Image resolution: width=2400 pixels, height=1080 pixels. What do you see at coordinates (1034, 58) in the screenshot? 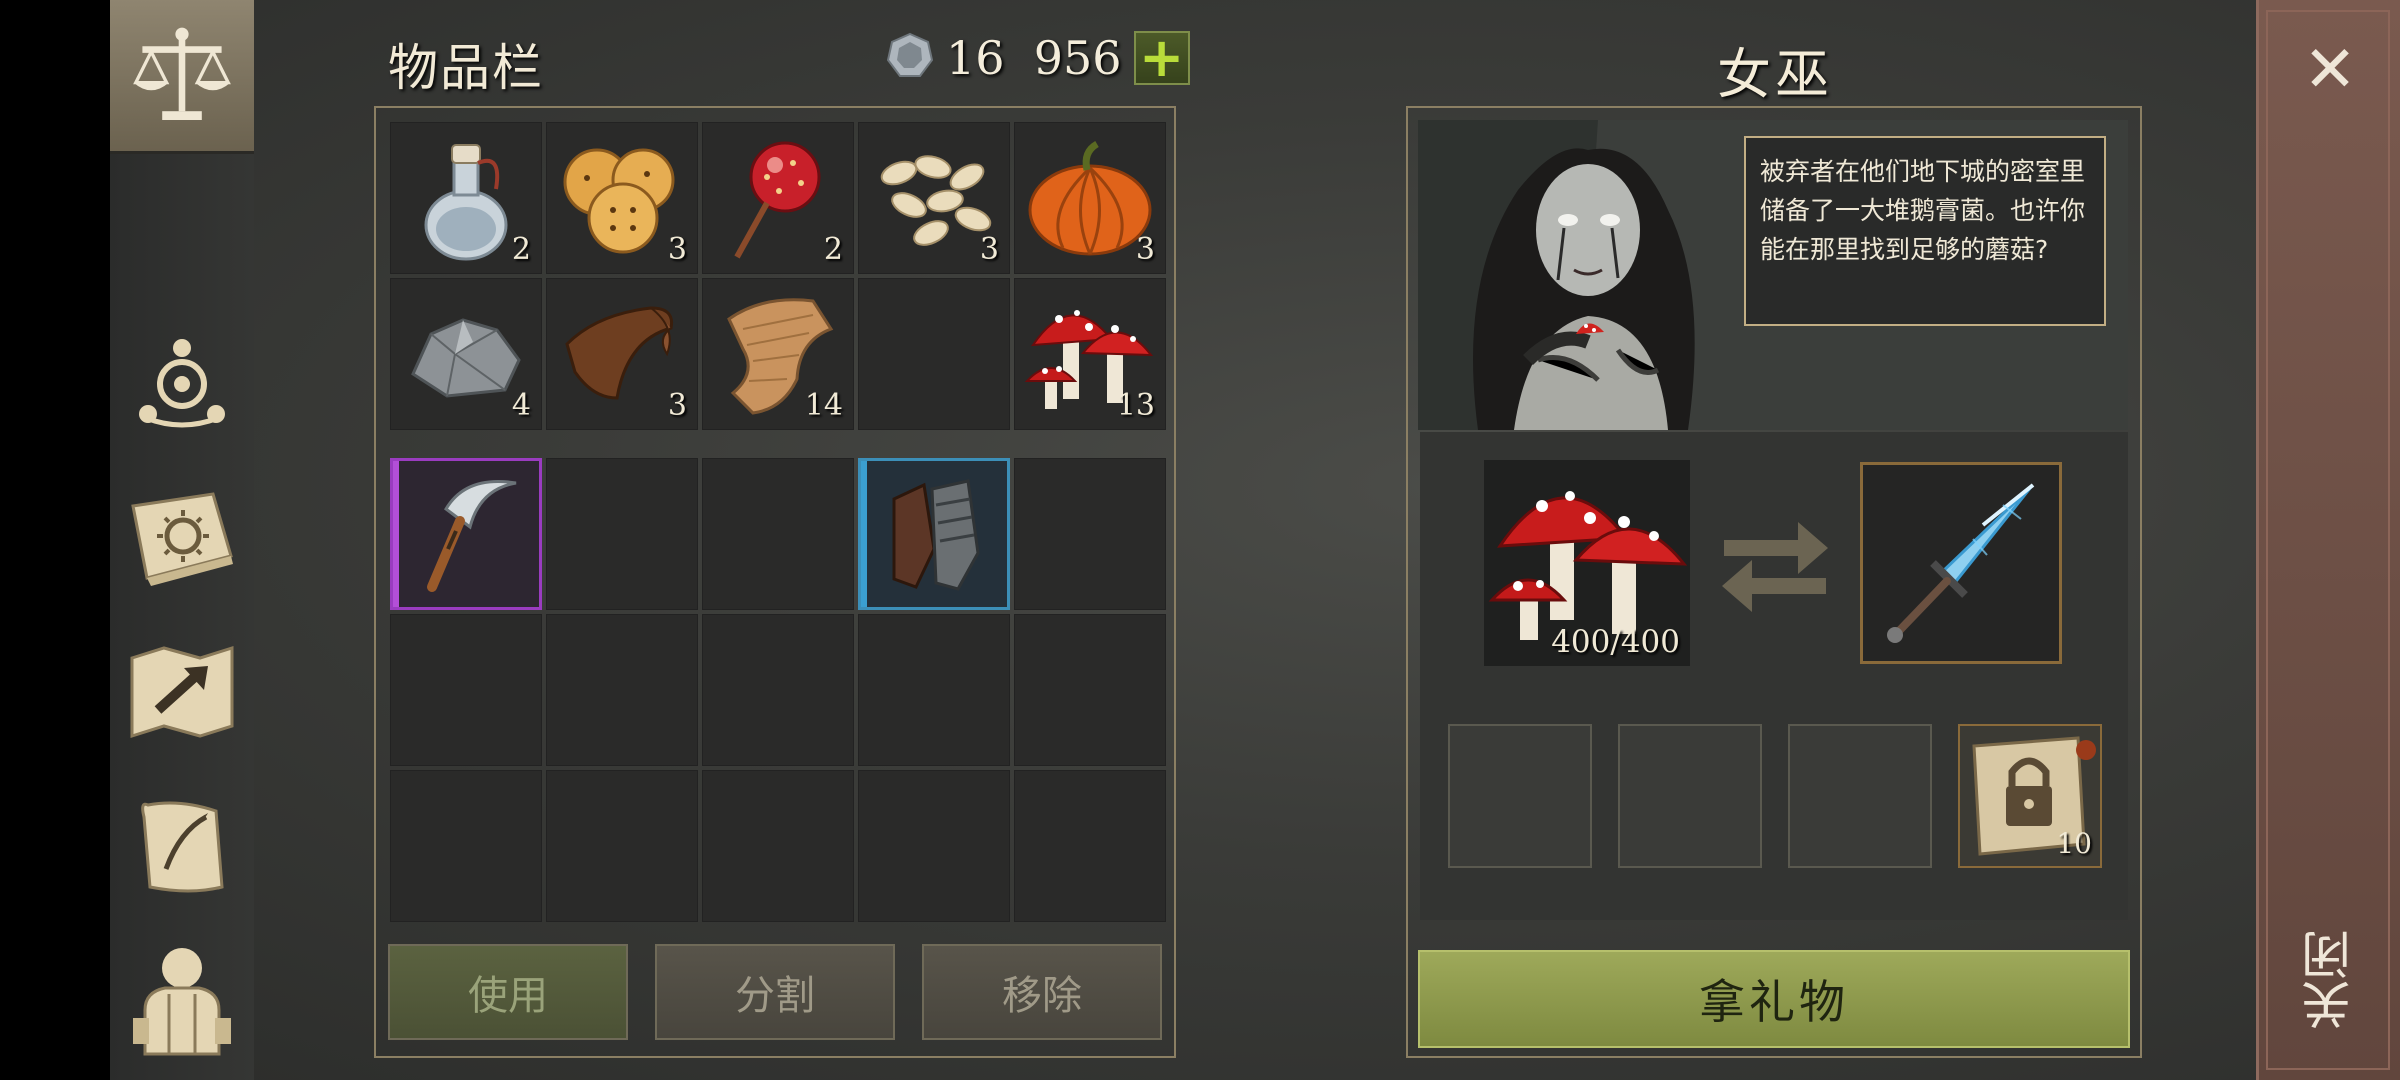
I see `currency-amount: 16 956` at bounding box center [1034, 58].